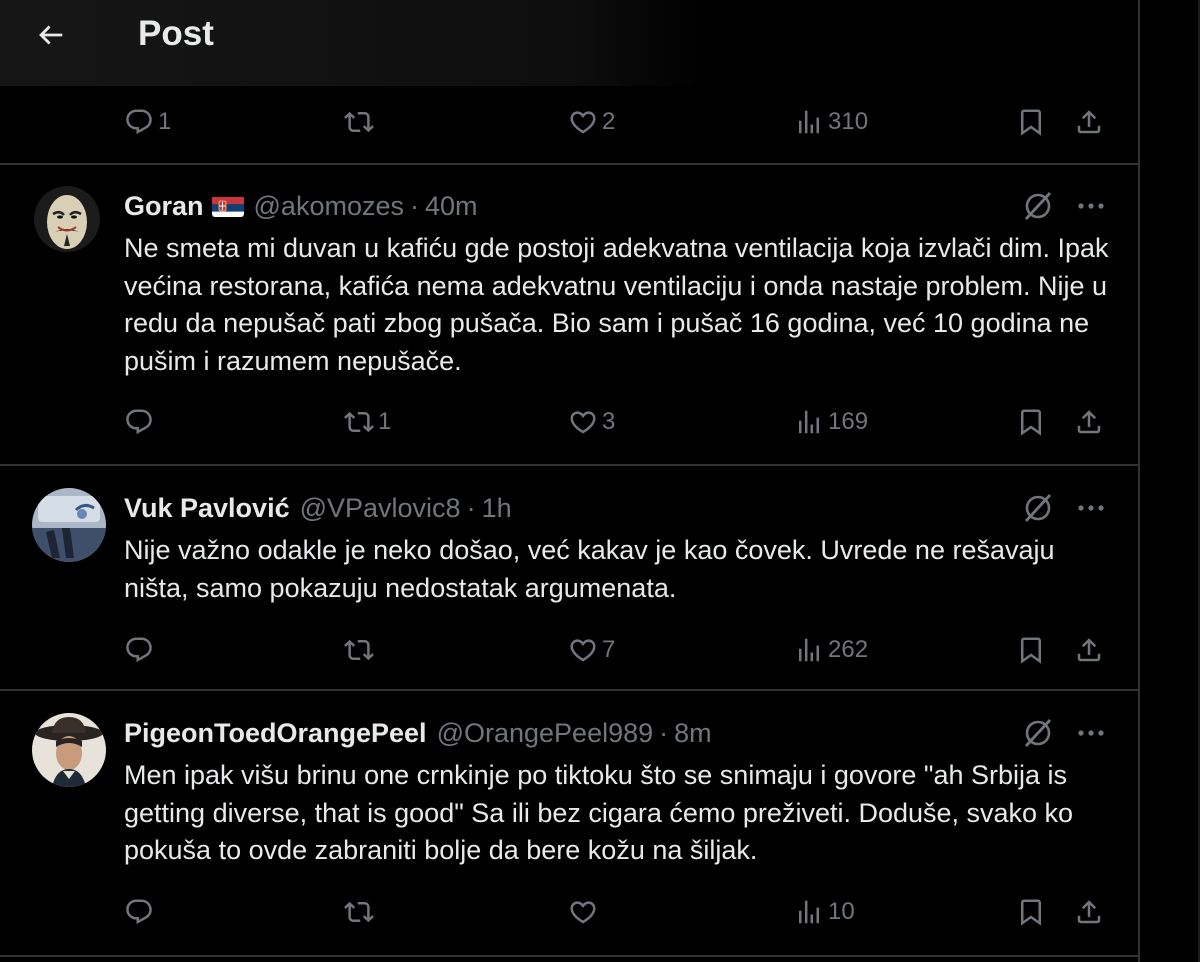  I want to click on username: @OrangePeel989, so click(545, 733).